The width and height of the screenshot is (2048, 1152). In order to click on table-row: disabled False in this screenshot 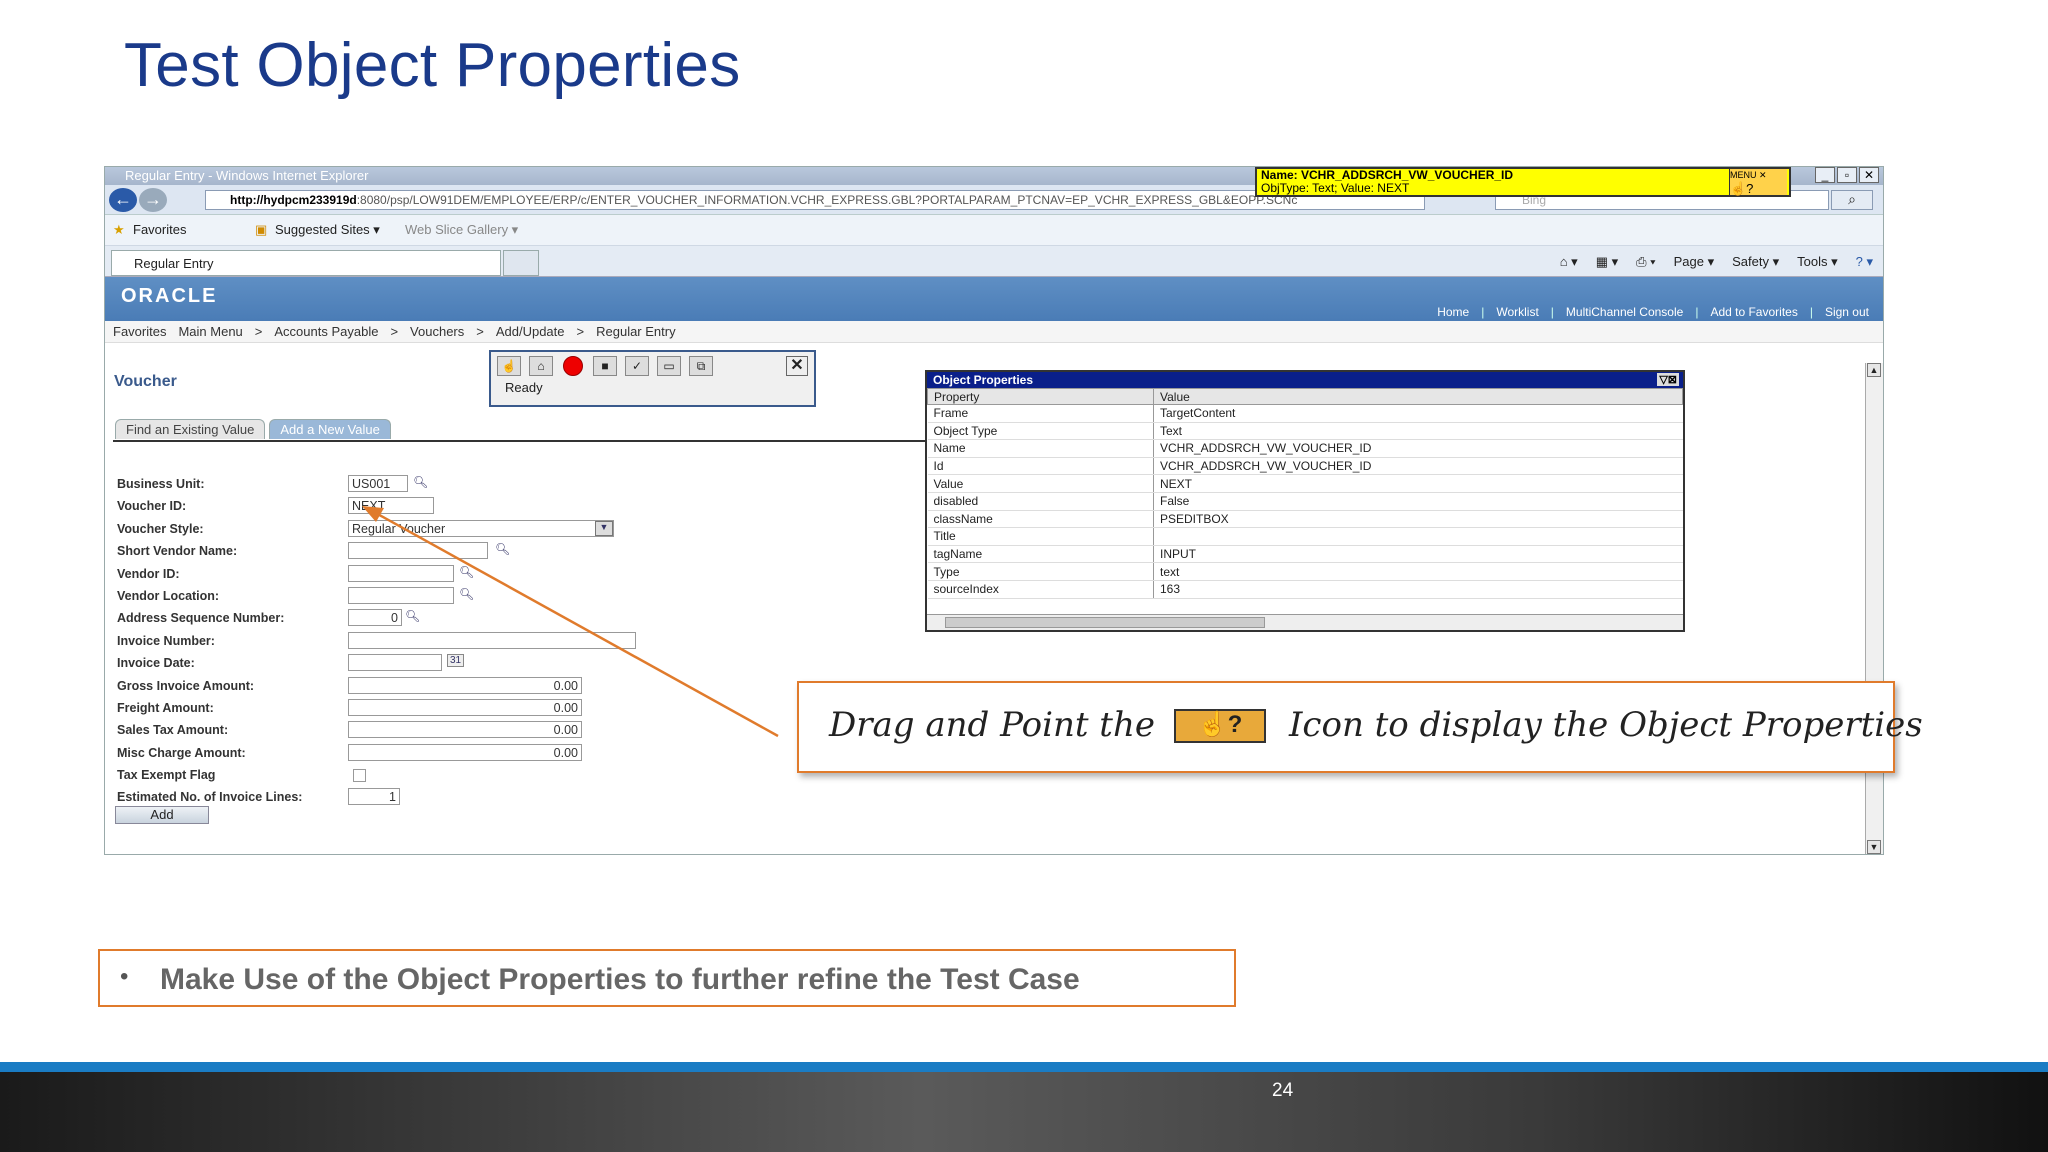, I will do `click(1305, 501)`.